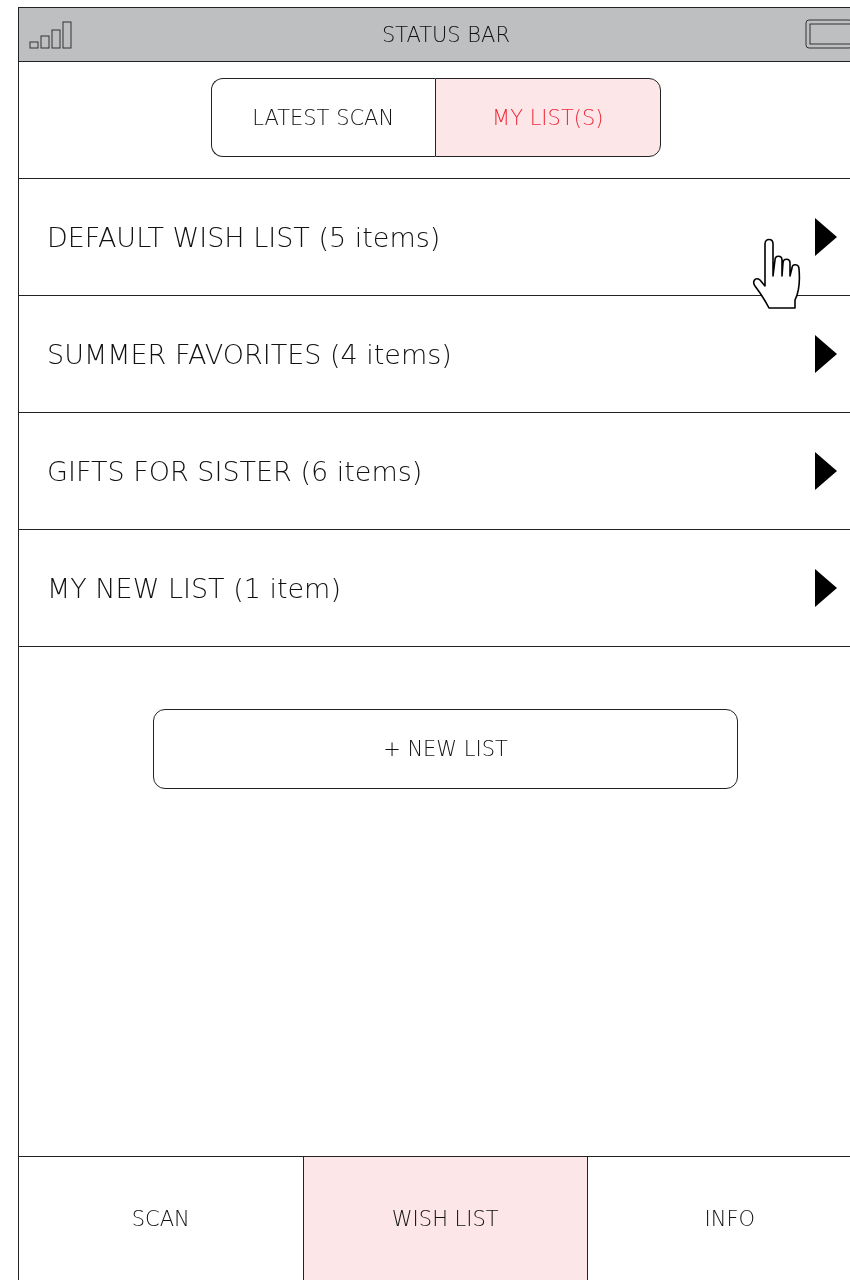  Describe the element at coordinates (235, 471) in the screenshot. I see `list-name: GIFTS FOR SISTER (6 items)` at that location.